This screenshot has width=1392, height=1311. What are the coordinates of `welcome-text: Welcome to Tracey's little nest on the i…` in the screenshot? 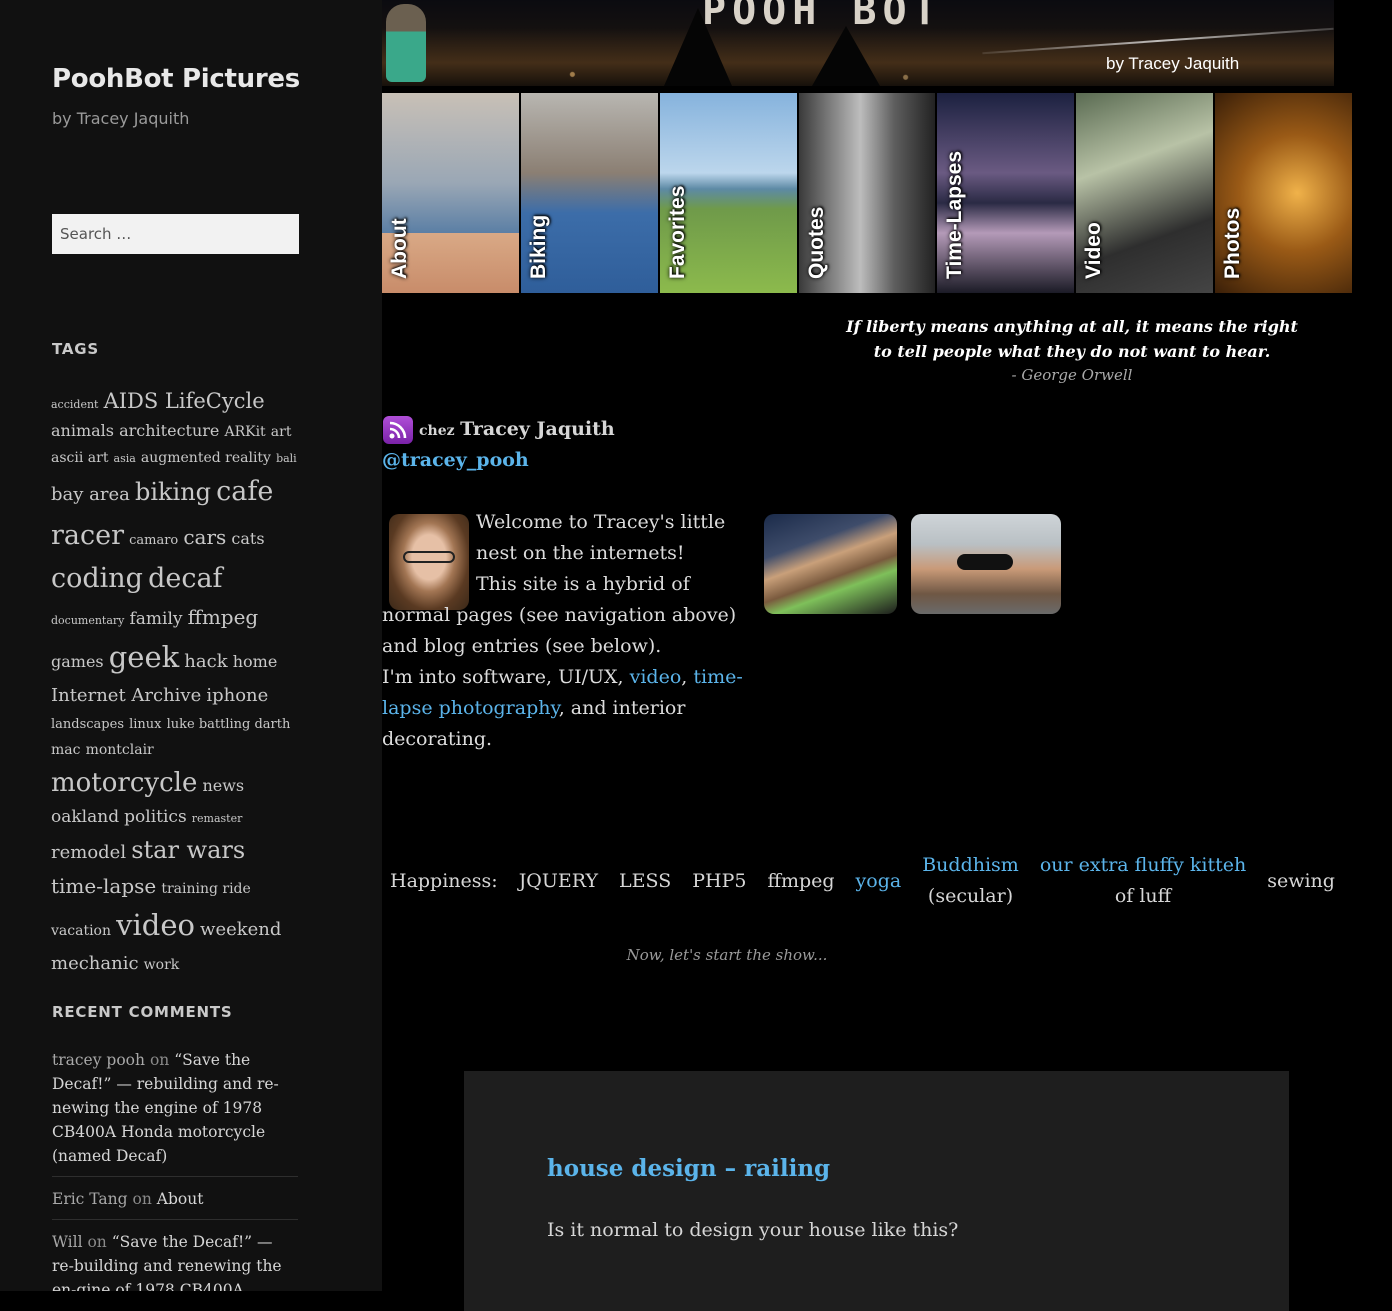 It's located at (567, 631).